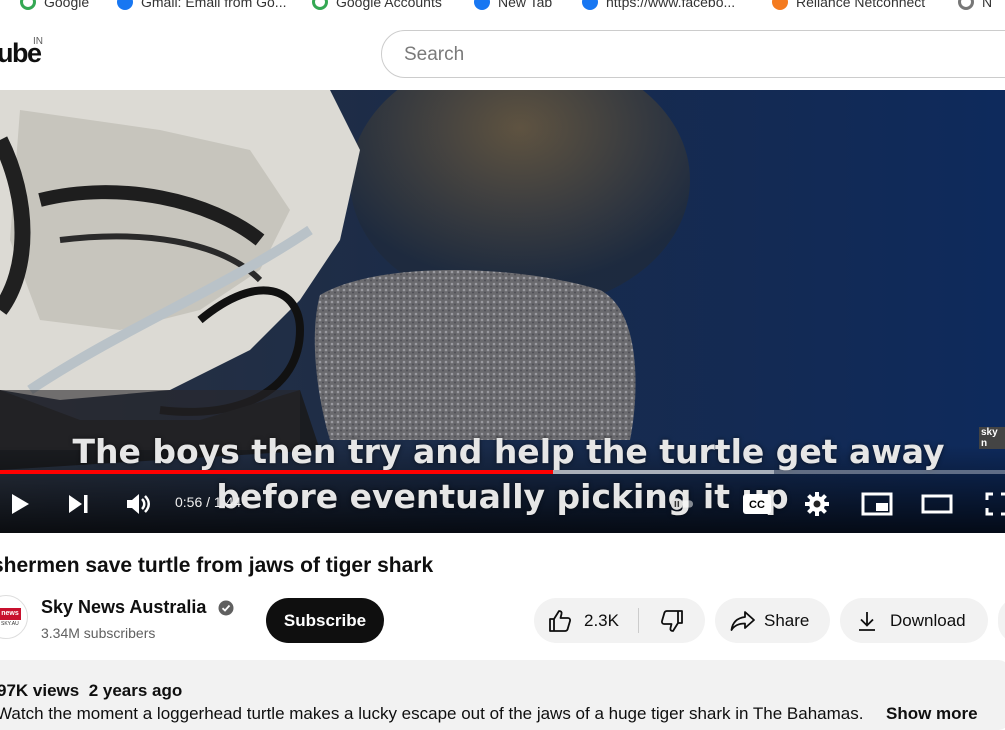 The height and width of the screenshot is (730, 1005). What do you see at coordinates (276, 472) in the screenshot?
I see `played-bar` at bounding box center [276, 472].